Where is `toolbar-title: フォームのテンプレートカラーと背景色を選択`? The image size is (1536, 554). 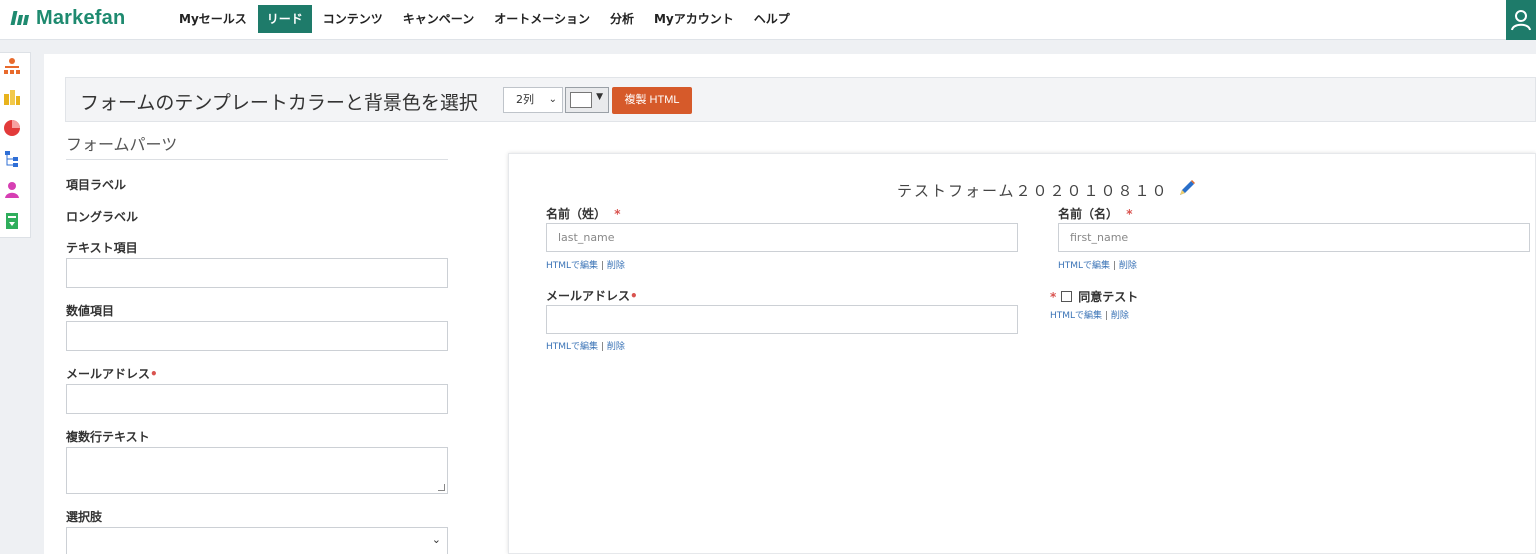 toolbar-title: フォームのテンプレートカラーと背景色を選択 is located at coordinates (279, 103).